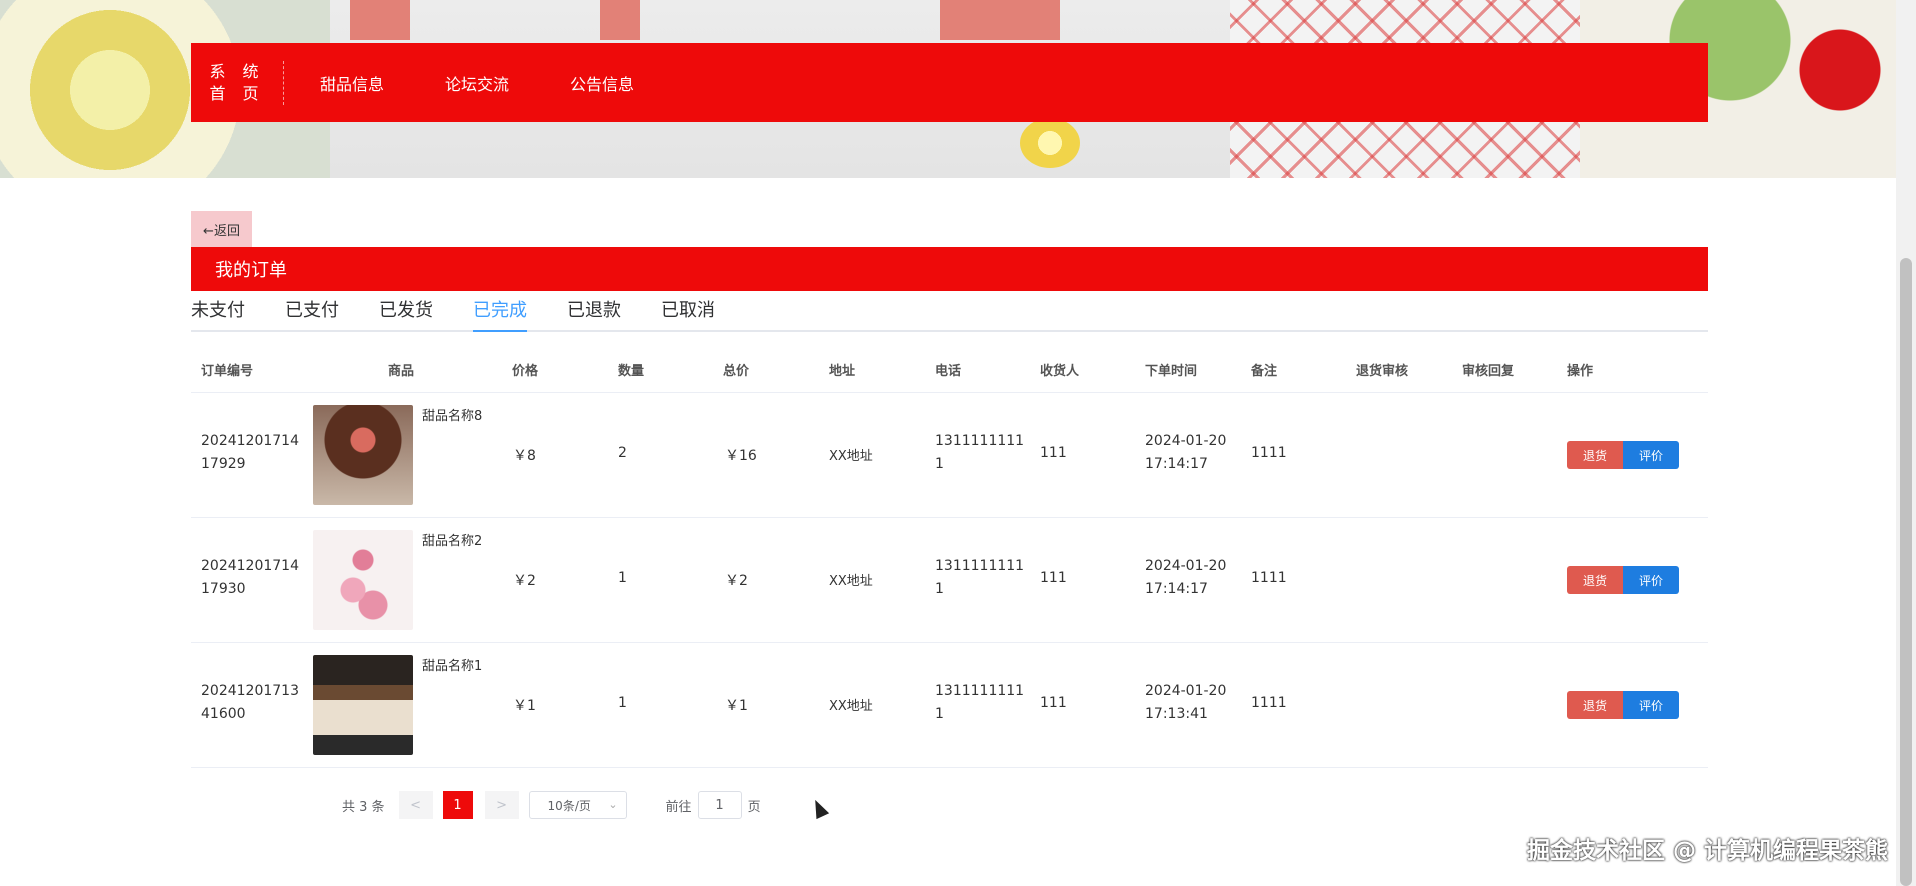  I want to click on goto-label: 前往, so click(678, 807).